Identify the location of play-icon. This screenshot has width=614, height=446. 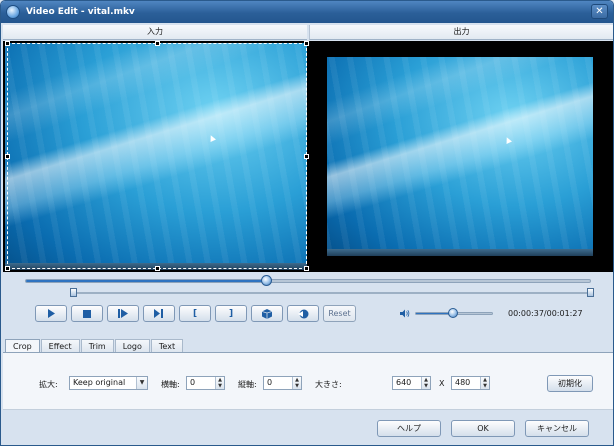
(51, 313).